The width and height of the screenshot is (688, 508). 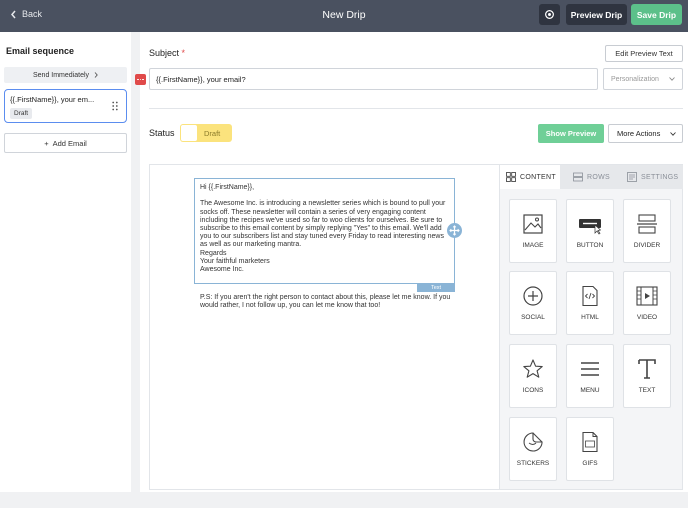 I want to click on move-block-handle, so click(x=454, y=230).